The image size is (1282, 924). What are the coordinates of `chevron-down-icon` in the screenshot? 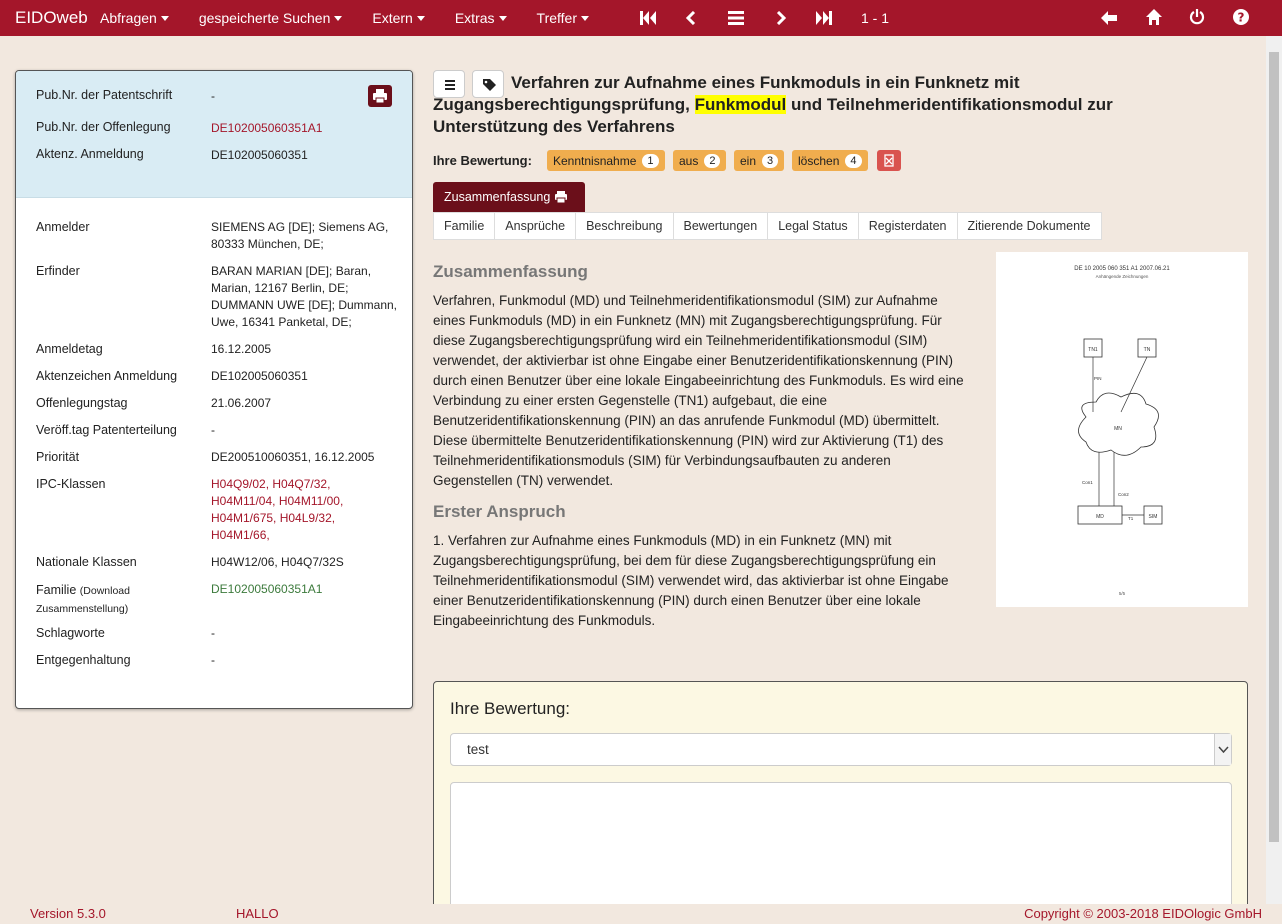 It's located at (1223, 750).